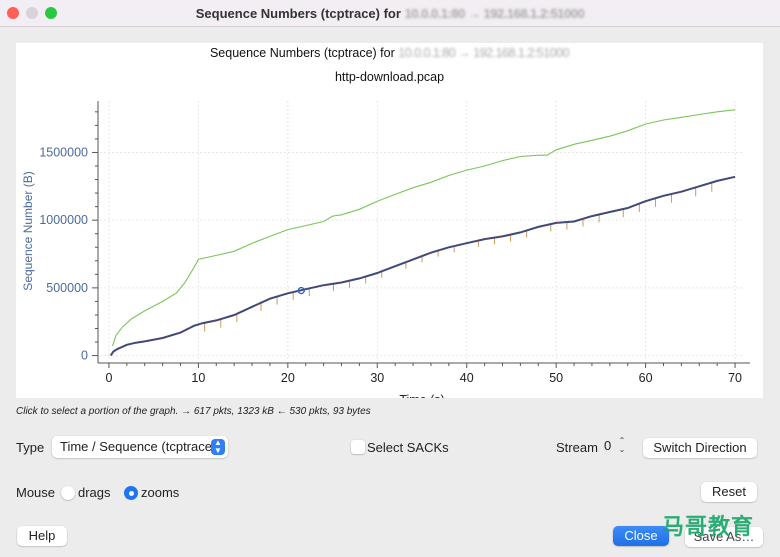 This screenshot has height=557, width=780. Describe the element at coordinates (577, 447) in the screenshot. I see `stream-label: Stream` at that location.